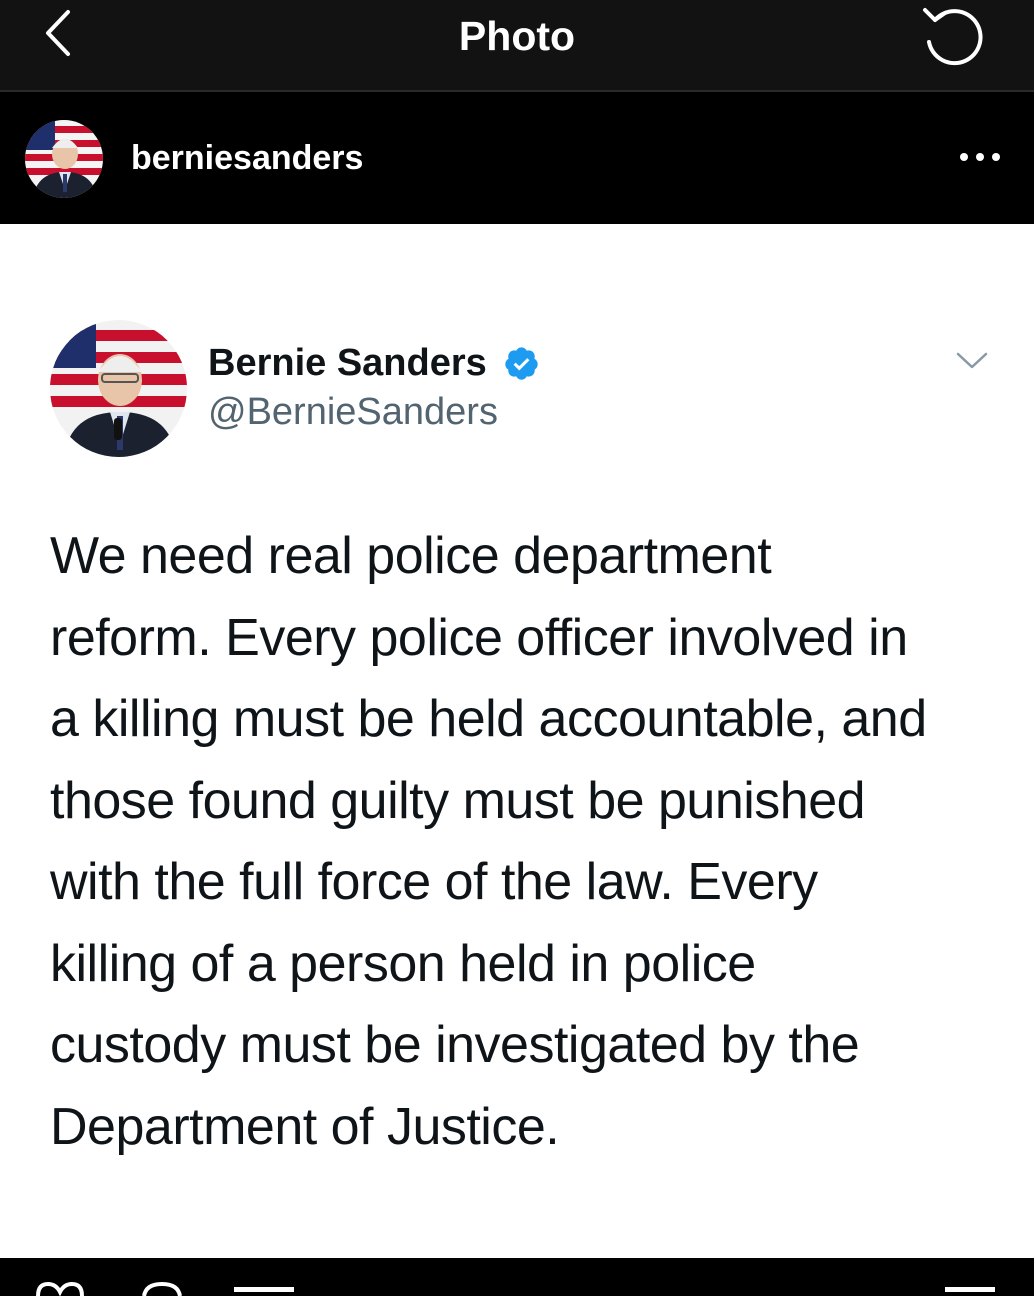 This screenshot has width=1034, height=1296. What do you see at coordinates (353, 412) in the screenshot?
I see `tweet-author-handle: @BernieSanders` at bounding box center [353, 412].